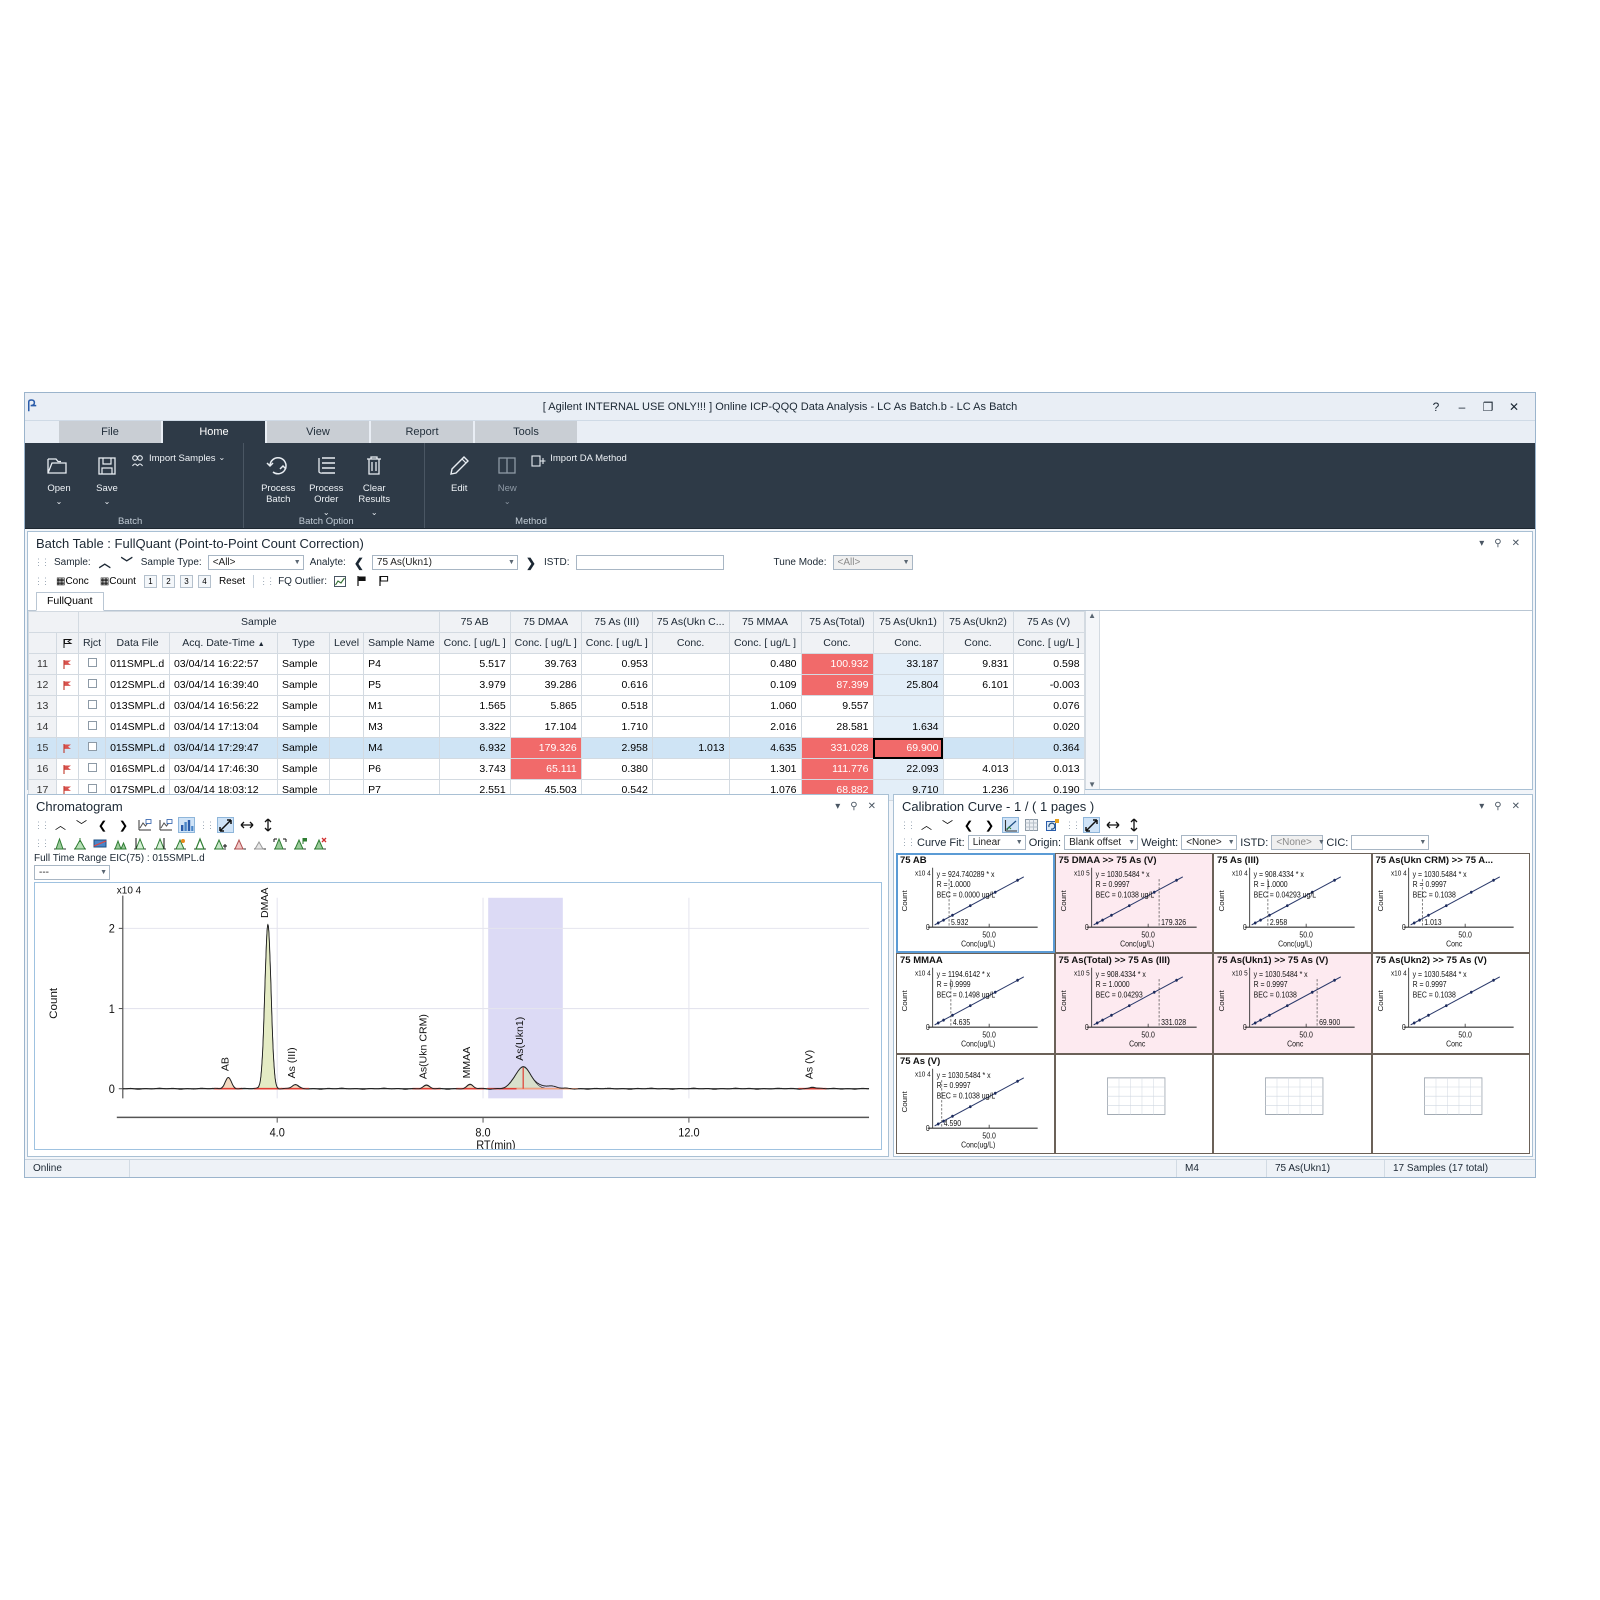  I want to click on chrom-next-down-icon: ﹀, so click(81, 825).